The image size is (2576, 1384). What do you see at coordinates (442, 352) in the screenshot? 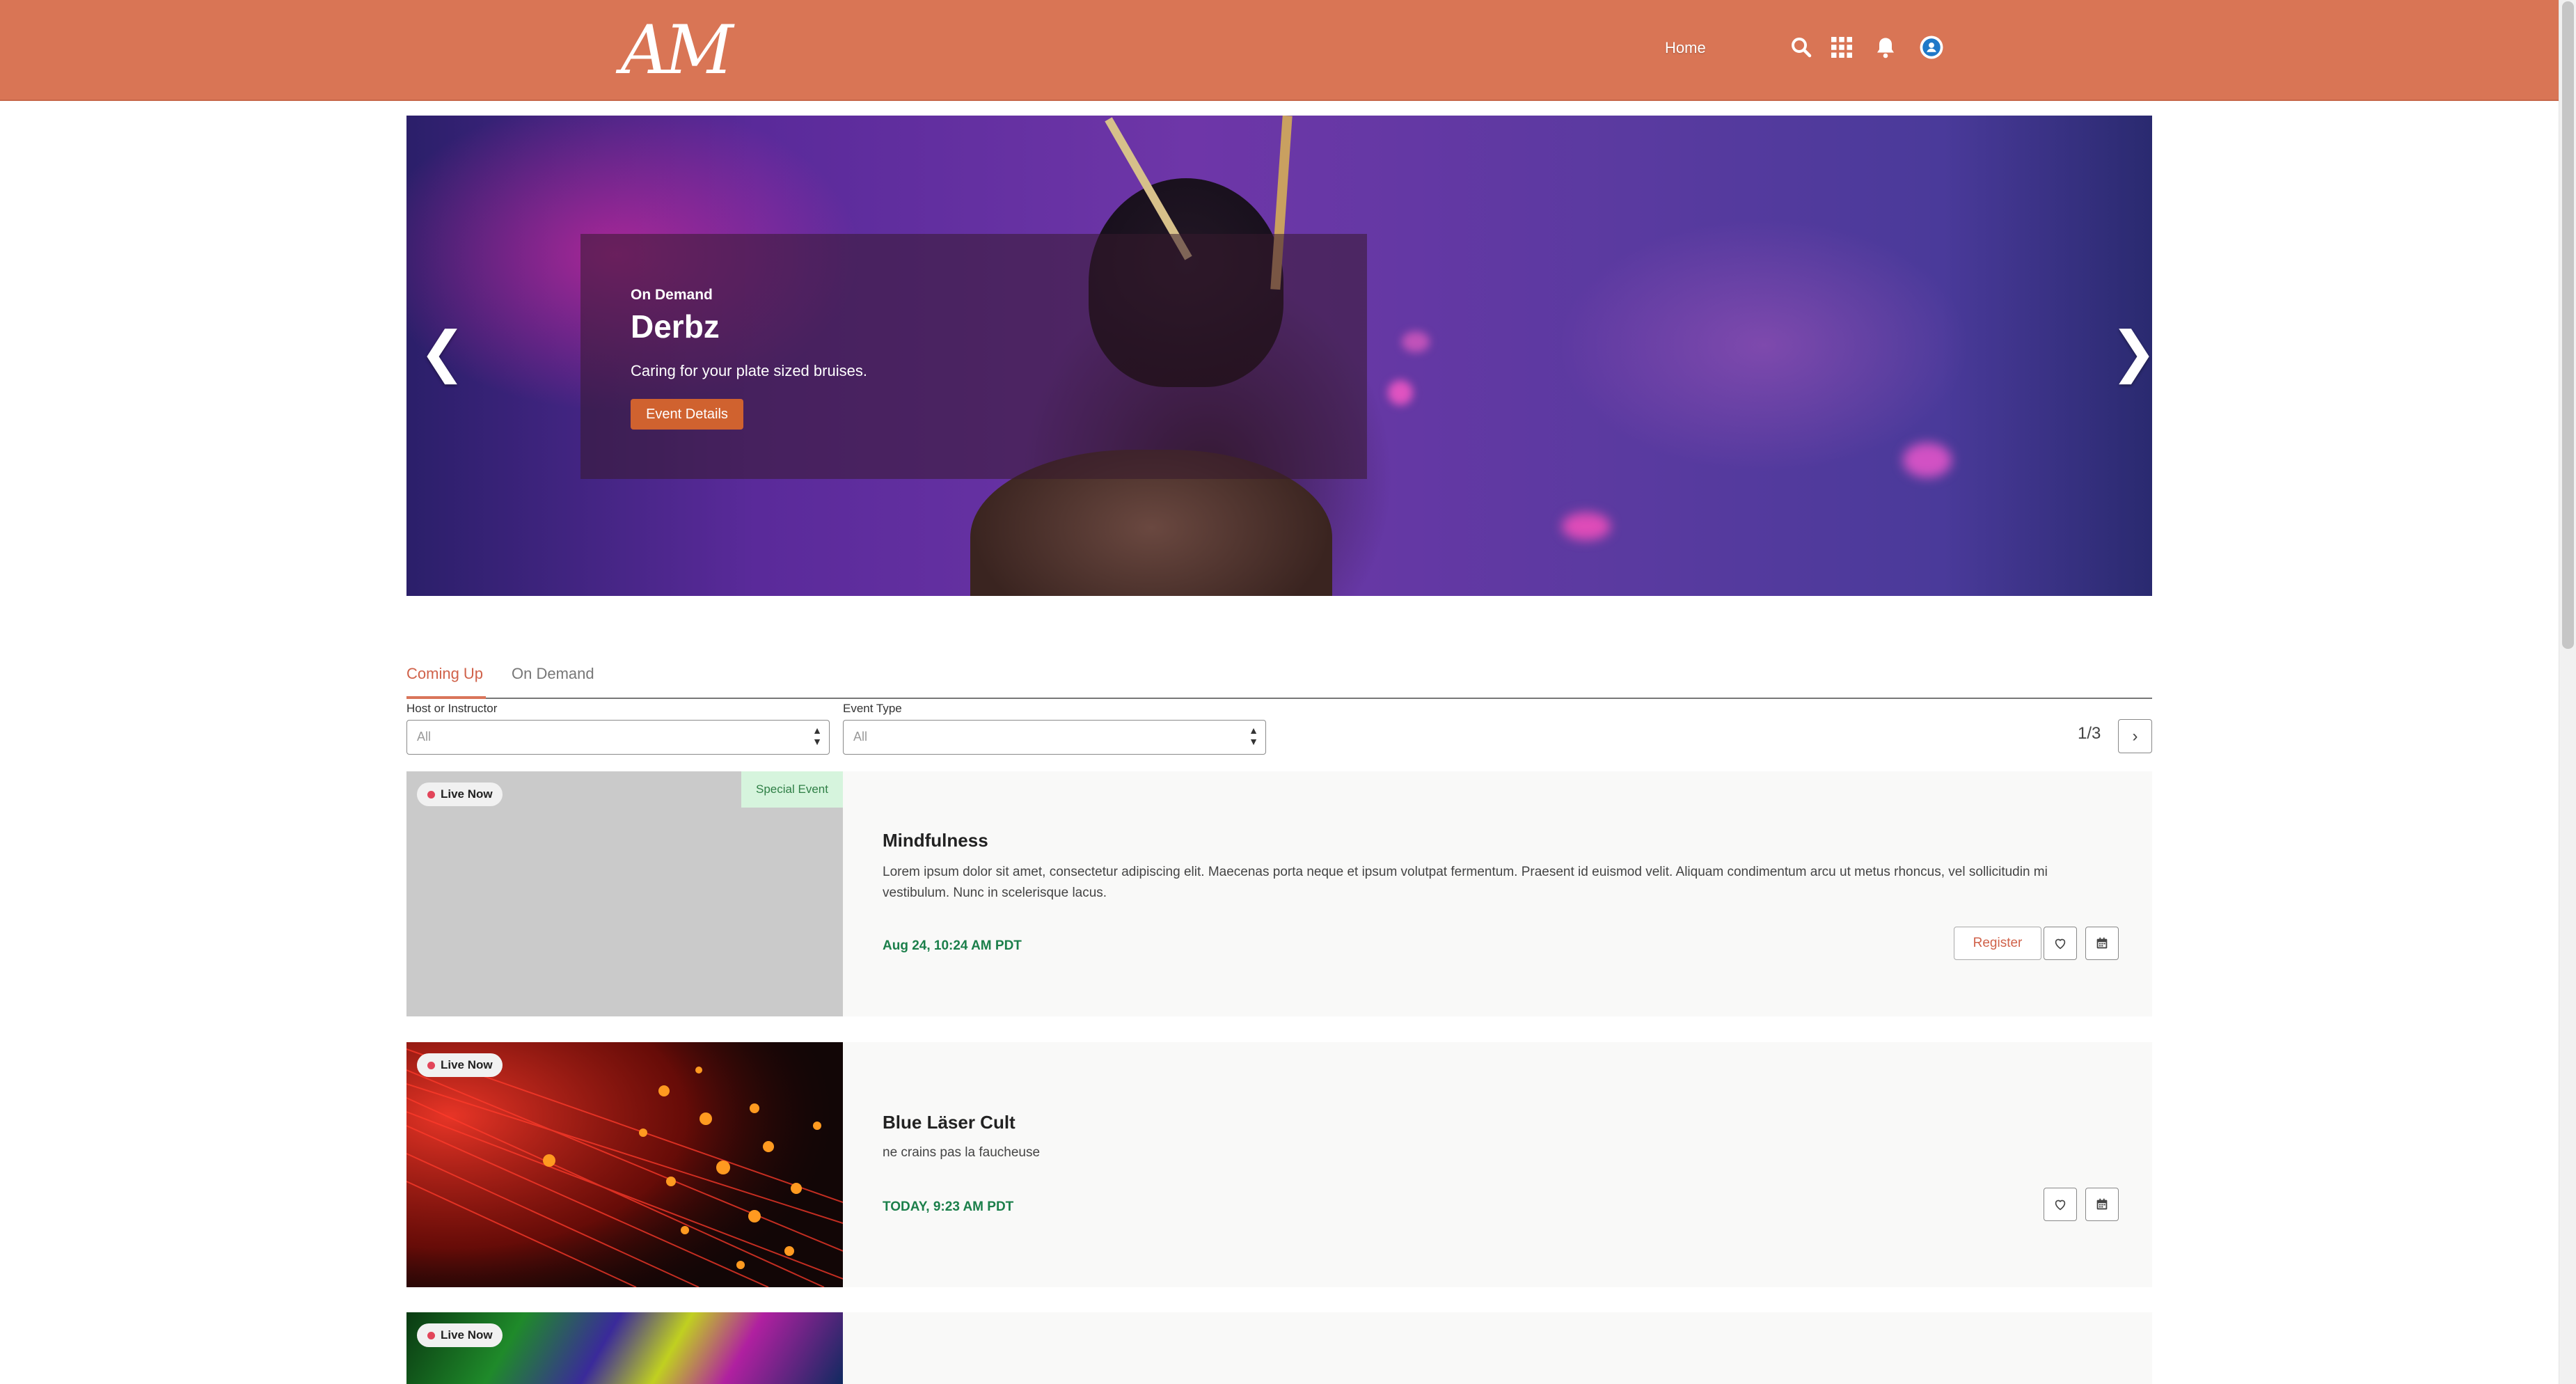
I see `carousel-prev-arrow: ❮` at bounding box center [442, 352].